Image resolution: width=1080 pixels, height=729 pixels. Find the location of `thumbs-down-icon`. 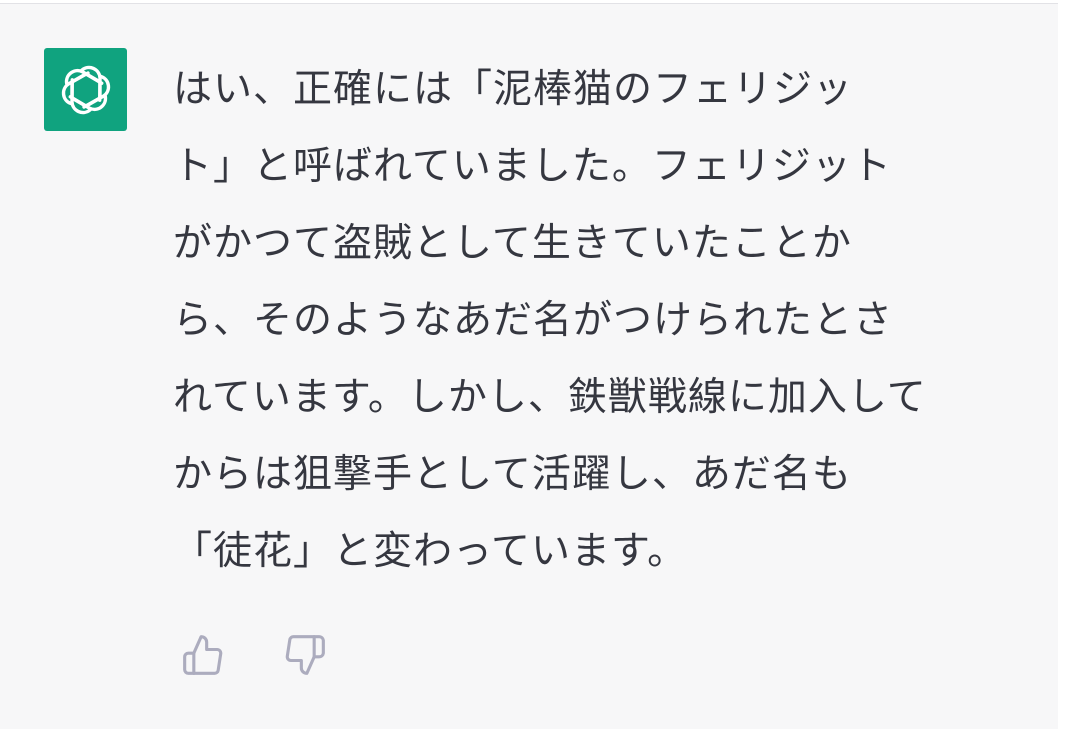

thumbs-down-icon is located at coordinates (305, 655).